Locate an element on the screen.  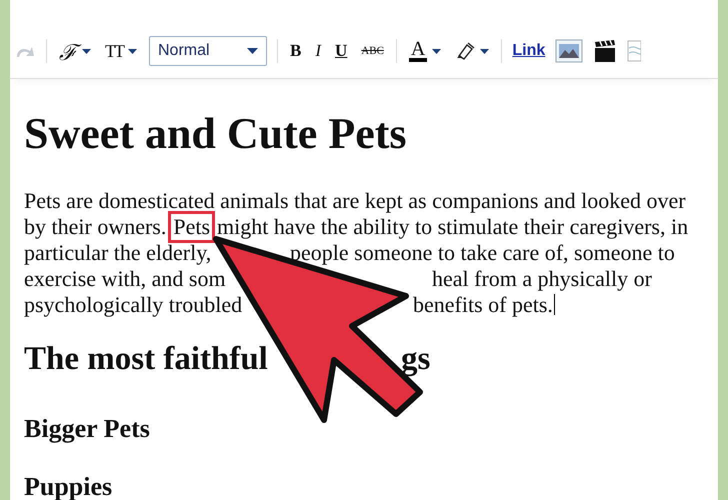
paragraph-text: benefits of pets. is located at coordinates (484, 305).